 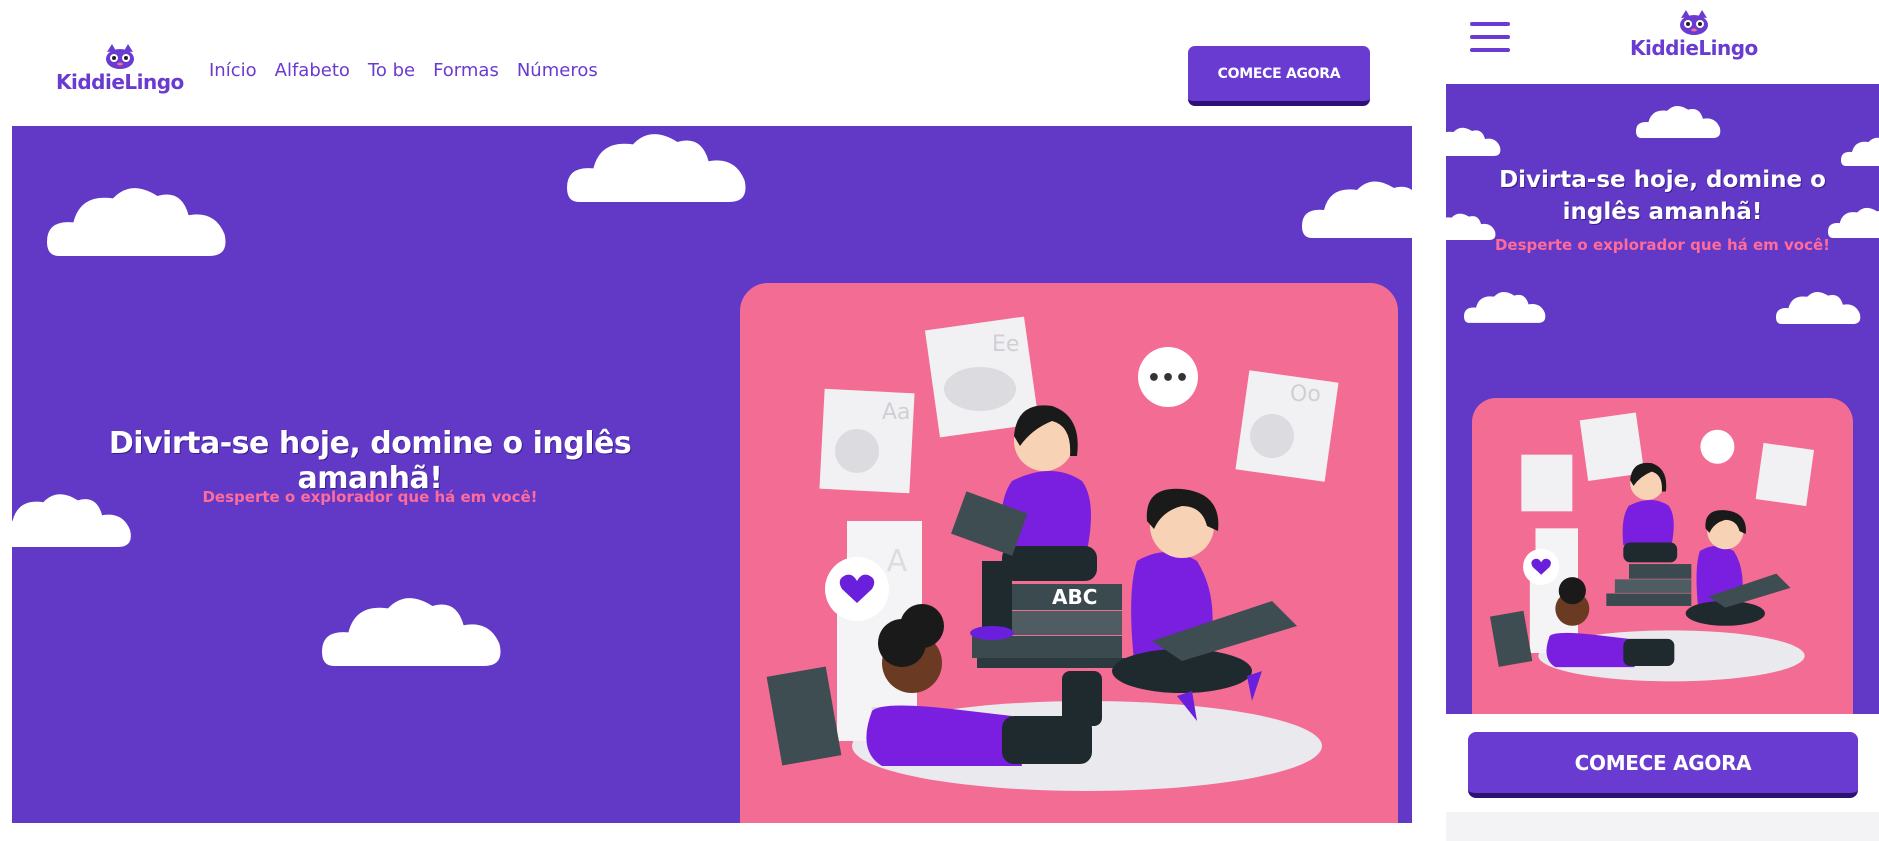 I want to click on card-oo: Oo, so click(x=1287, y=426).